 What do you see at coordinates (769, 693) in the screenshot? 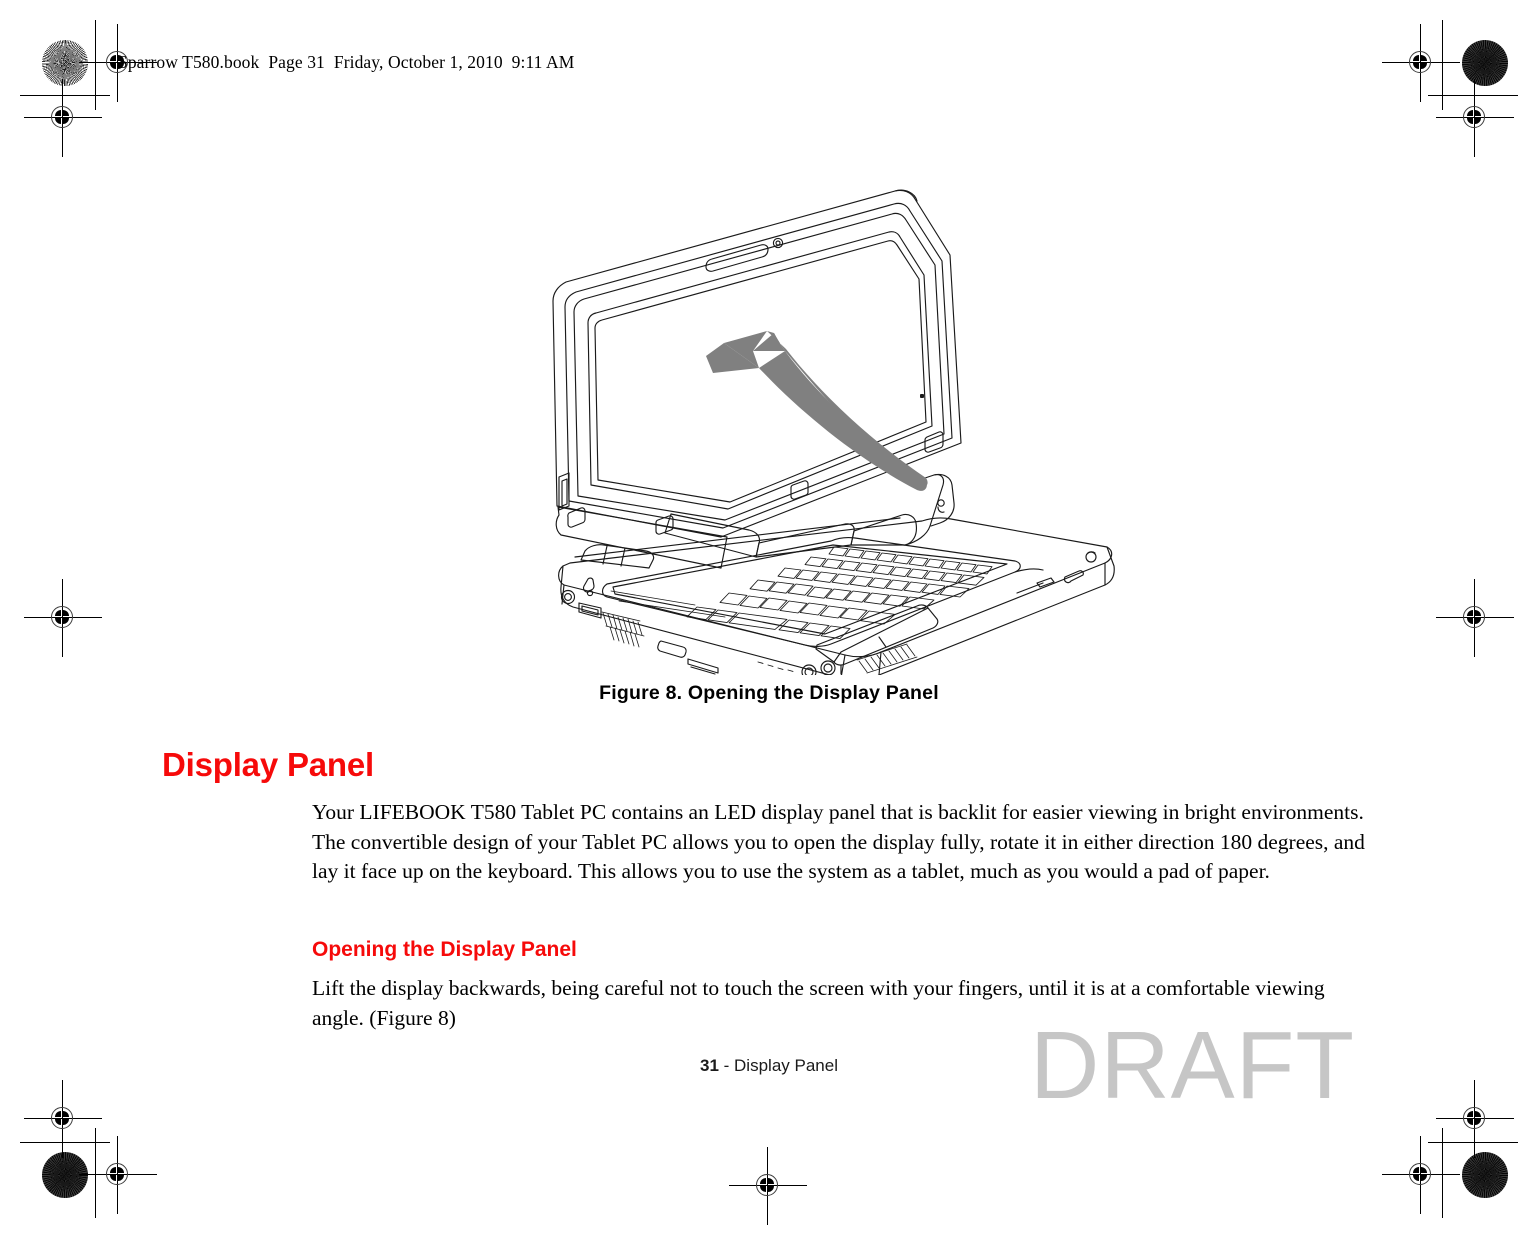
I see `figure-caption: Figure 8. Opening the Display Panel` at bounding box center [769, 693].